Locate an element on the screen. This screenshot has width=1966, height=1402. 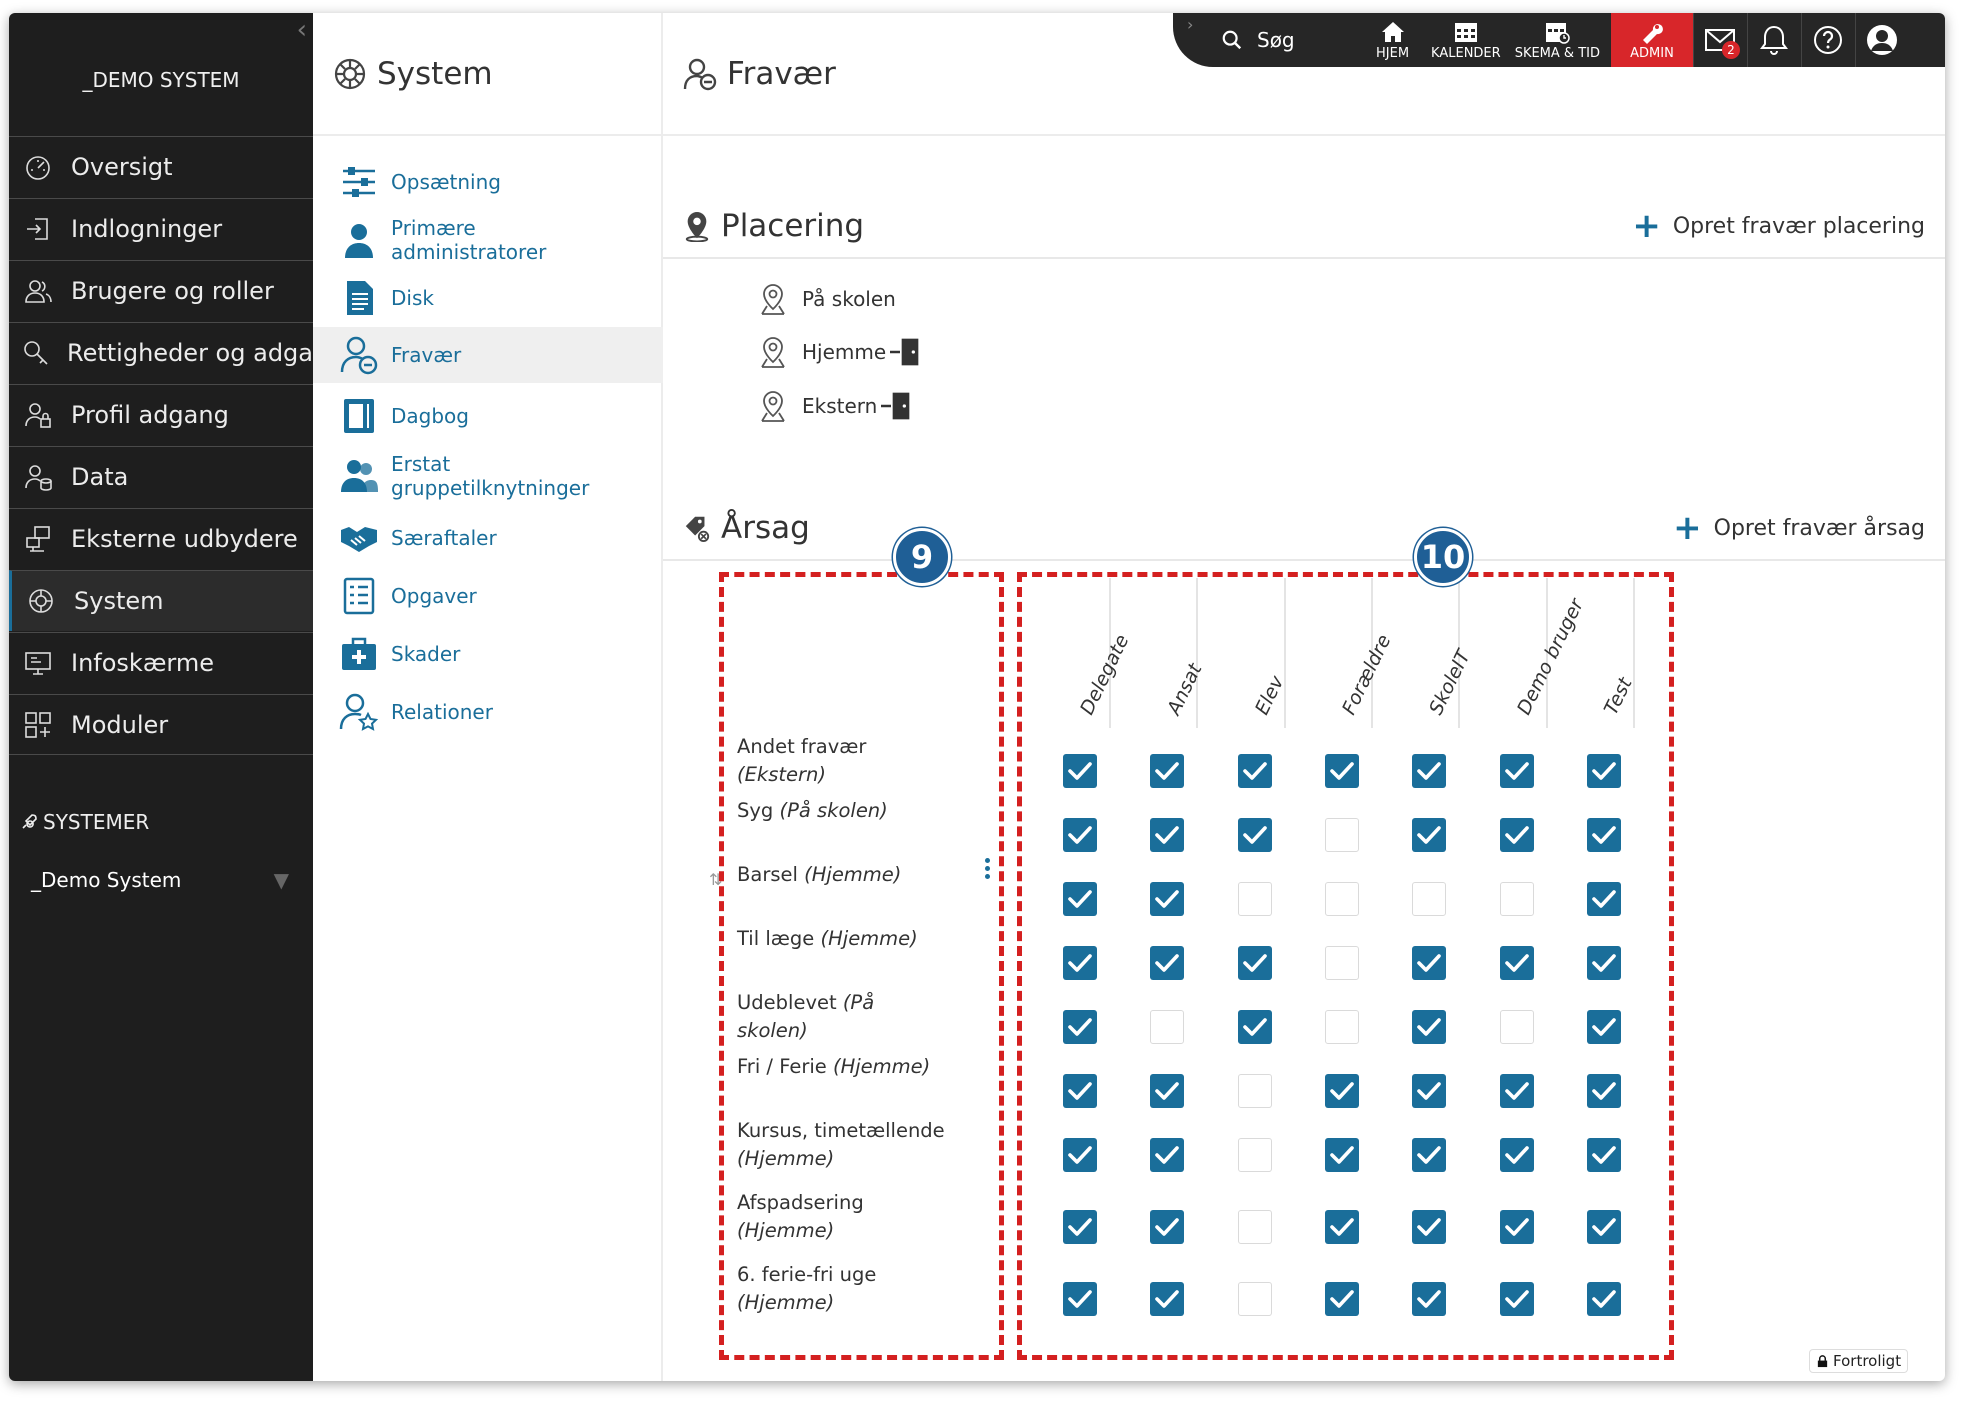
document-icon is located at coordinates (359, 298).